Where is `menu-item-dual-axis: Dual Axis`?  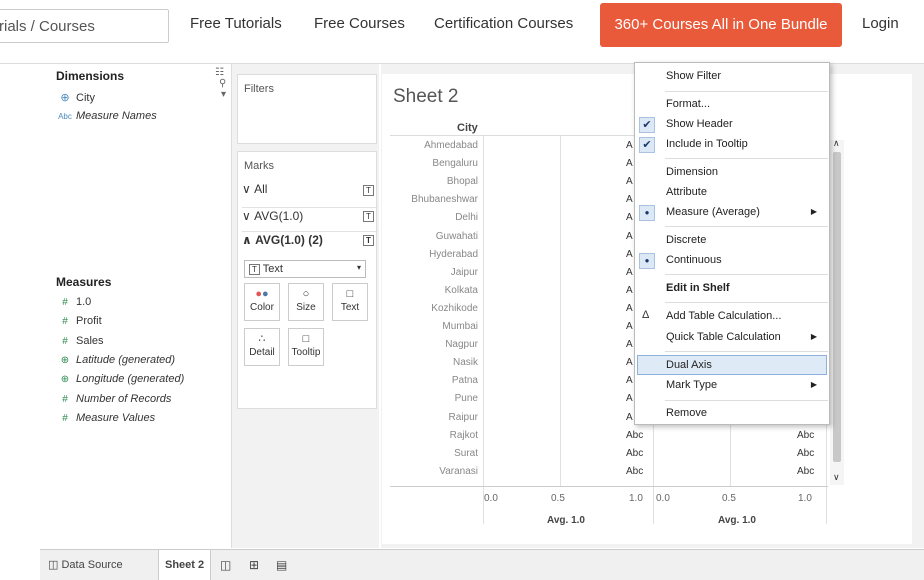 menu-item-dual-axis: Dual Axis is located at coordinates (689, 365).